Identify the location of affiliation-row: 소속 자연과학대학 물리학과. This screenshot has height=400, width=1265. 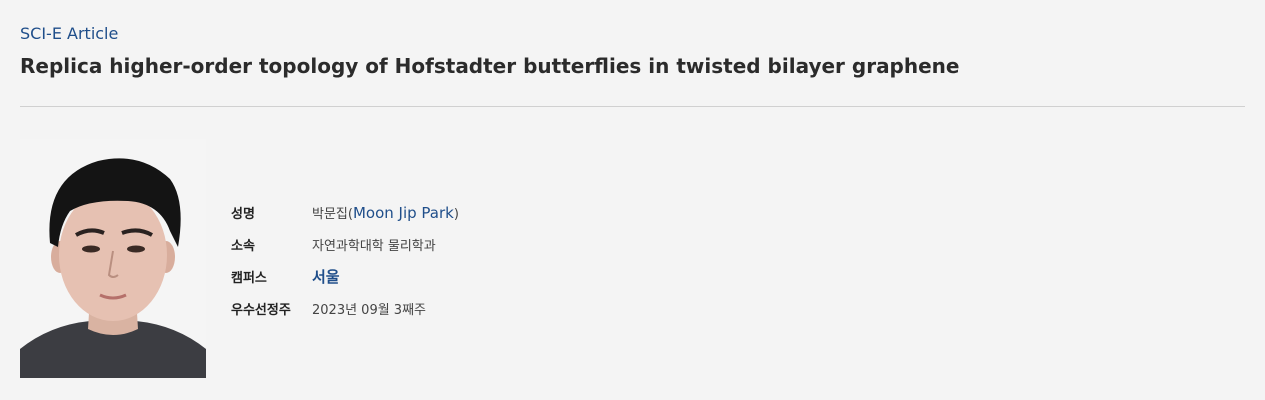
(345, 244).